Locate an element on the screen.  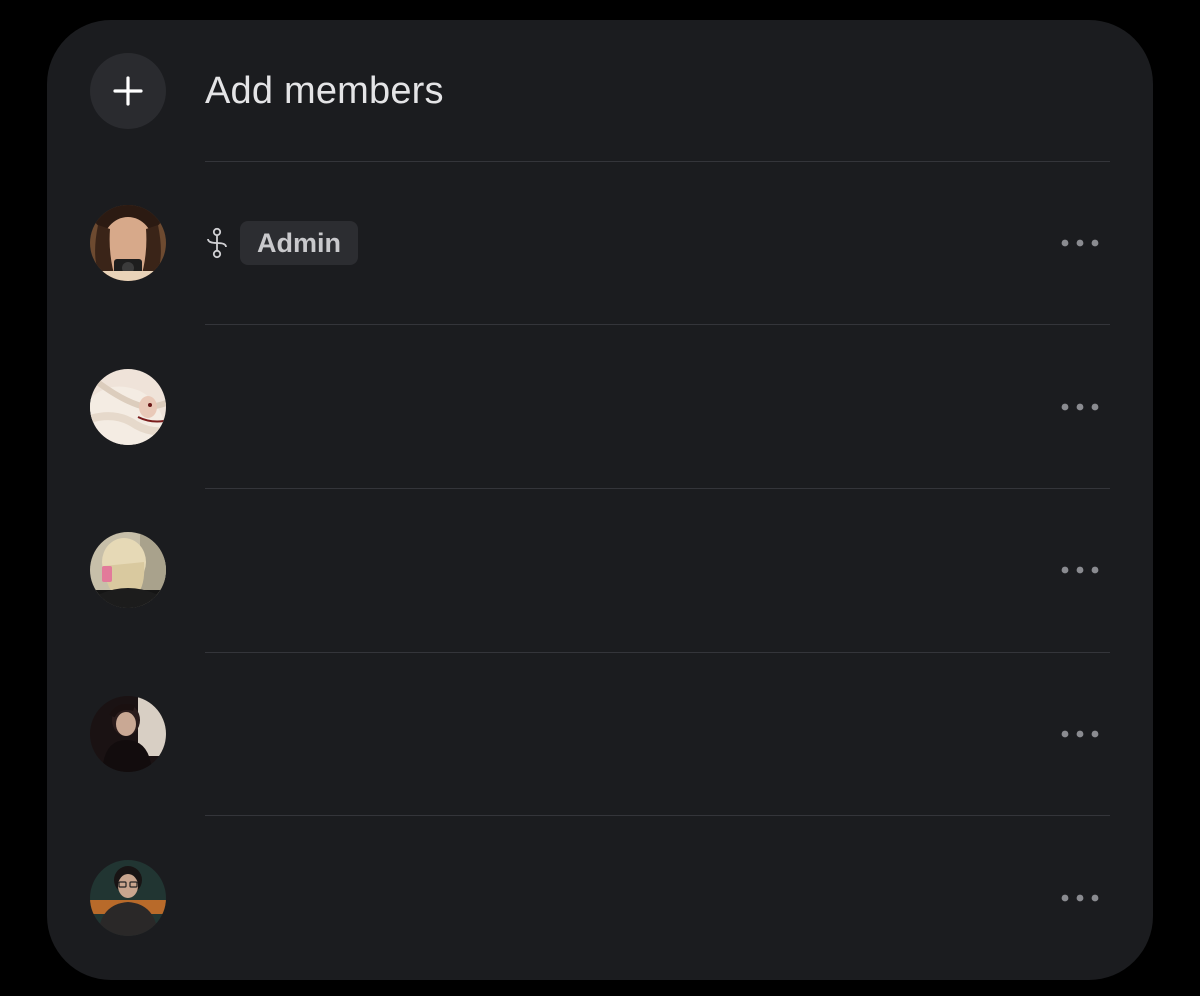
avatar-photo-dark-portrait is located at coordinates (128, 734).